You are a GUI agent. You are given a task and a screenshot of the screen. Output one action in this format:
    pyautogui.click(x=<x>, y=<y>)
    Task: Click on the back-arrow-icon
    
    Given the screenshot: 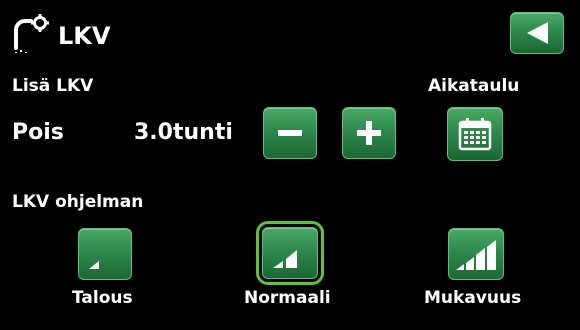 What is the action you would take?
    pyautogui.click(x=537, y=33)
    